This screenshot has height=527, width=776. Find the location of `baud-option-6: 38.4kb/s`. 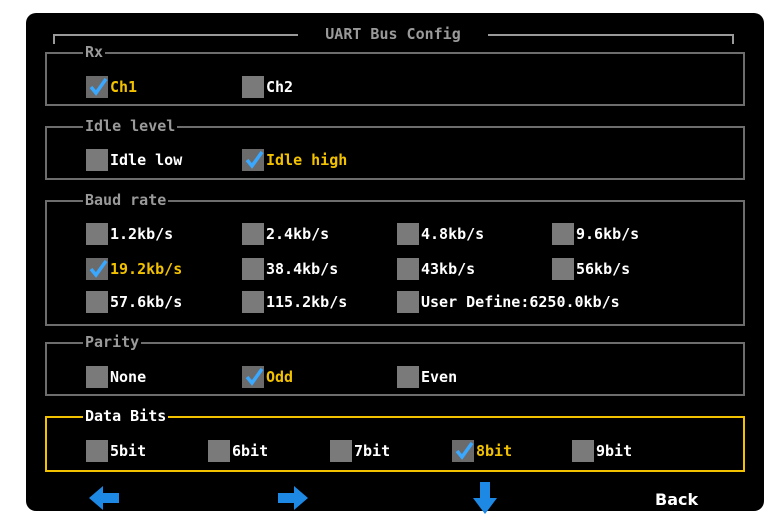

baud-option-6: 38.4kb/s is located at coordinates (290, 269).